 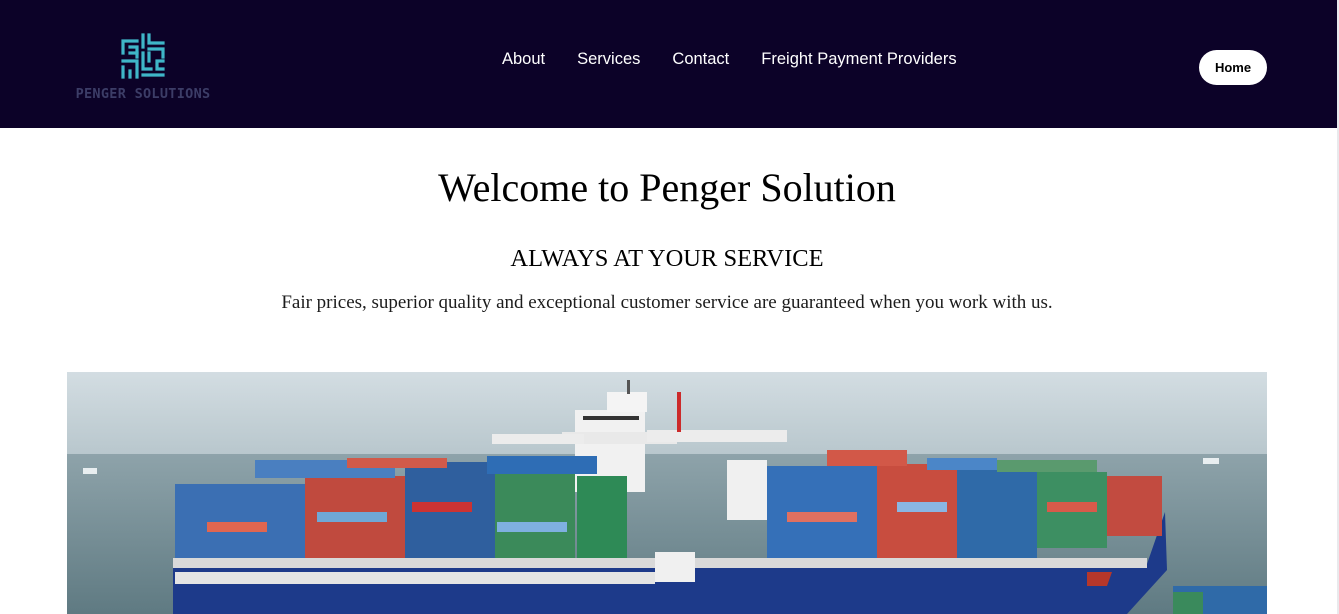 I want to click on brand-name: PENGER SOLUTIONS, so click(x=143, y=94).